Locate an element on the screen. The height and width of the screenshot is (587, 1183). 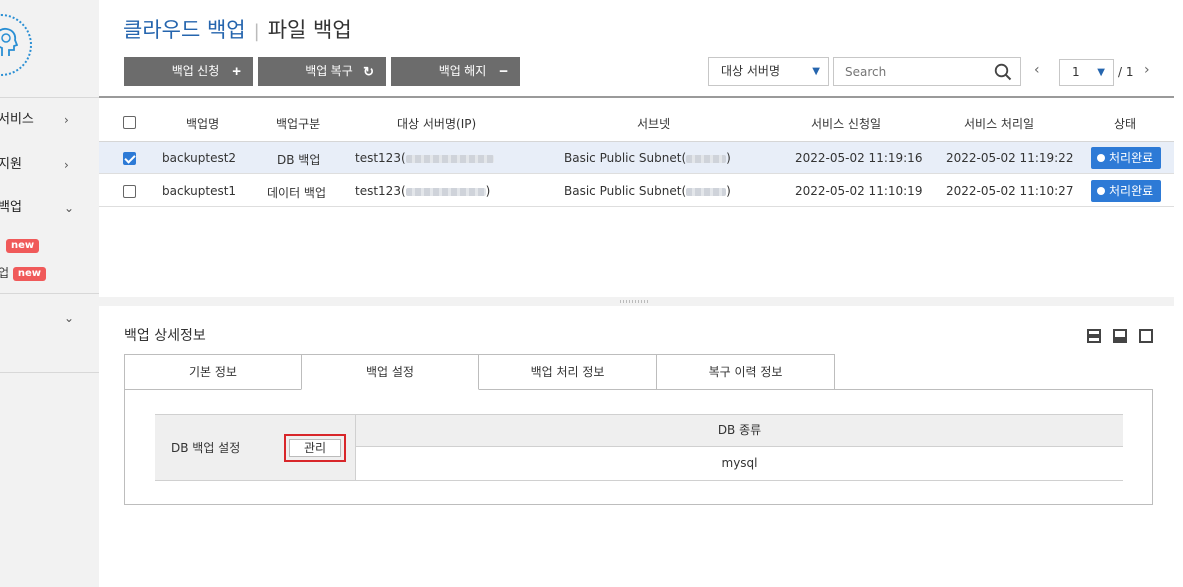
refresh-icon: ↻ is located at coordinates (368, 71).